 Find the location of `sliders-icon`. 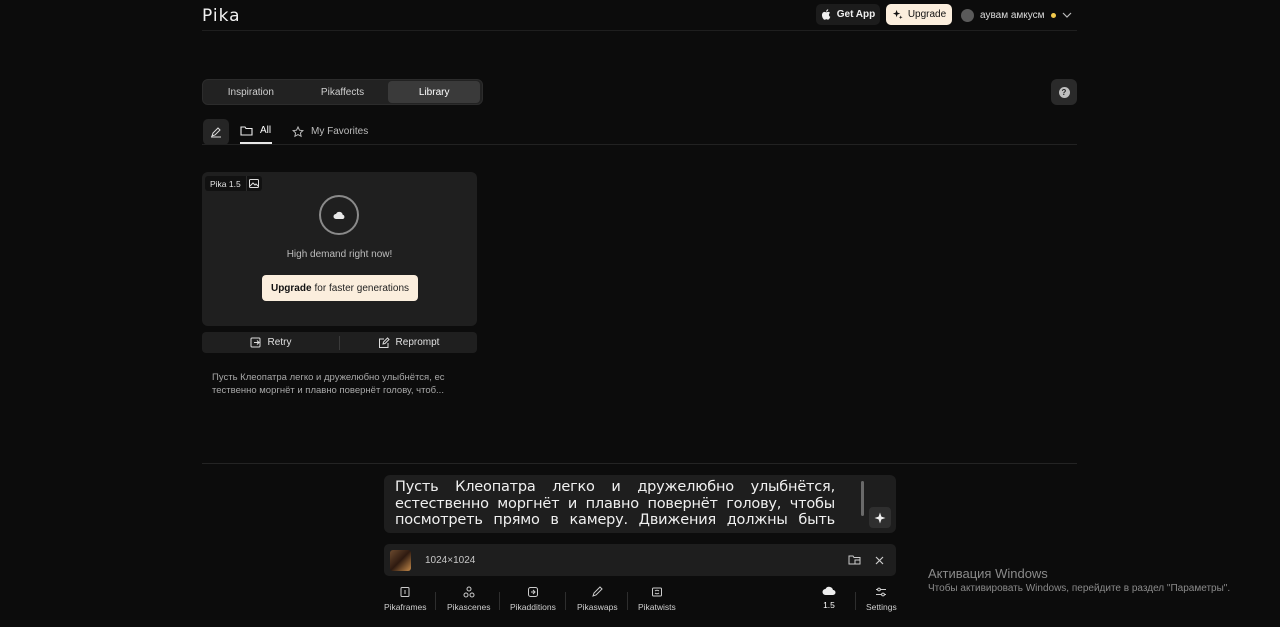

sliders-icon is located at coordinates (881, 592).